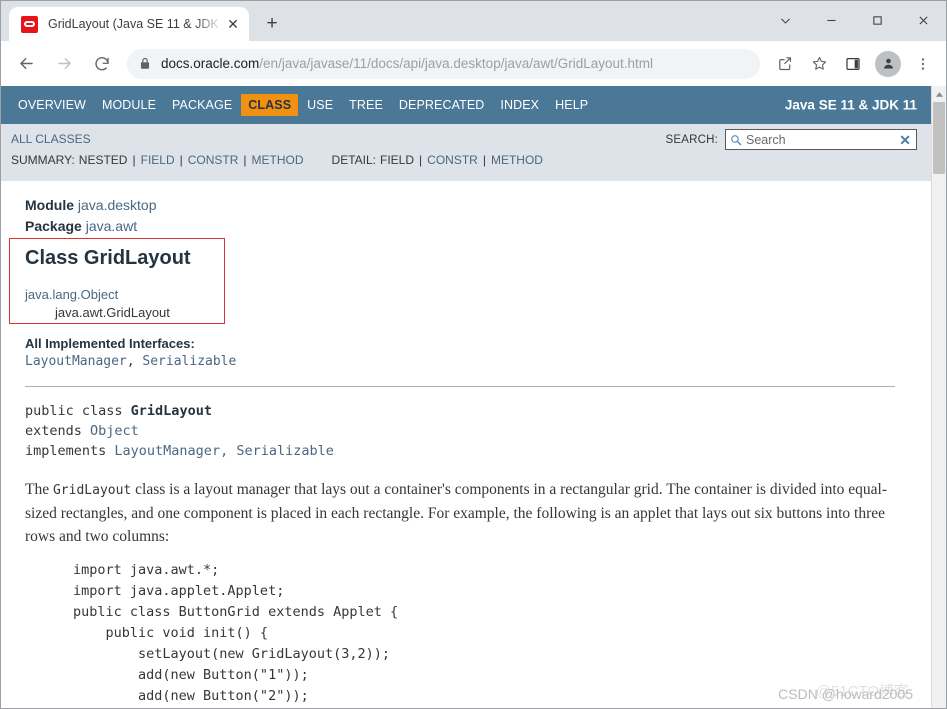 This screenshot has width=947, height=709. I want to click on window-controls, so click(854, 20).